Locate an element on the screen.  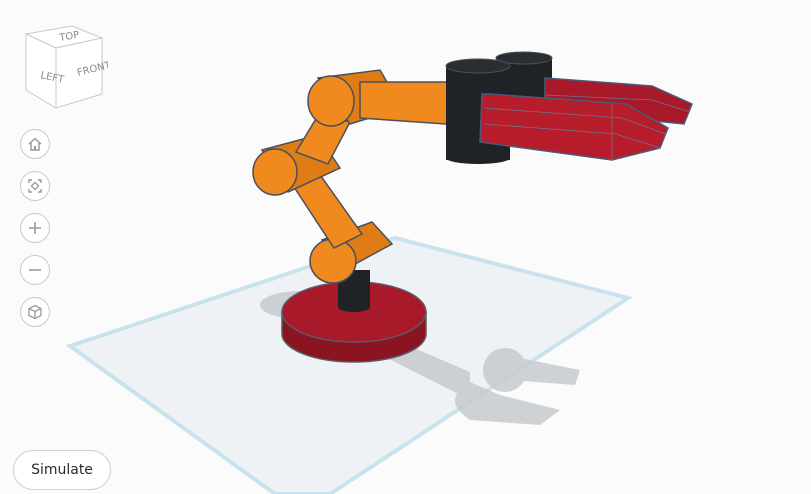
cube-outline-icon is located at coordinates (35, 312).